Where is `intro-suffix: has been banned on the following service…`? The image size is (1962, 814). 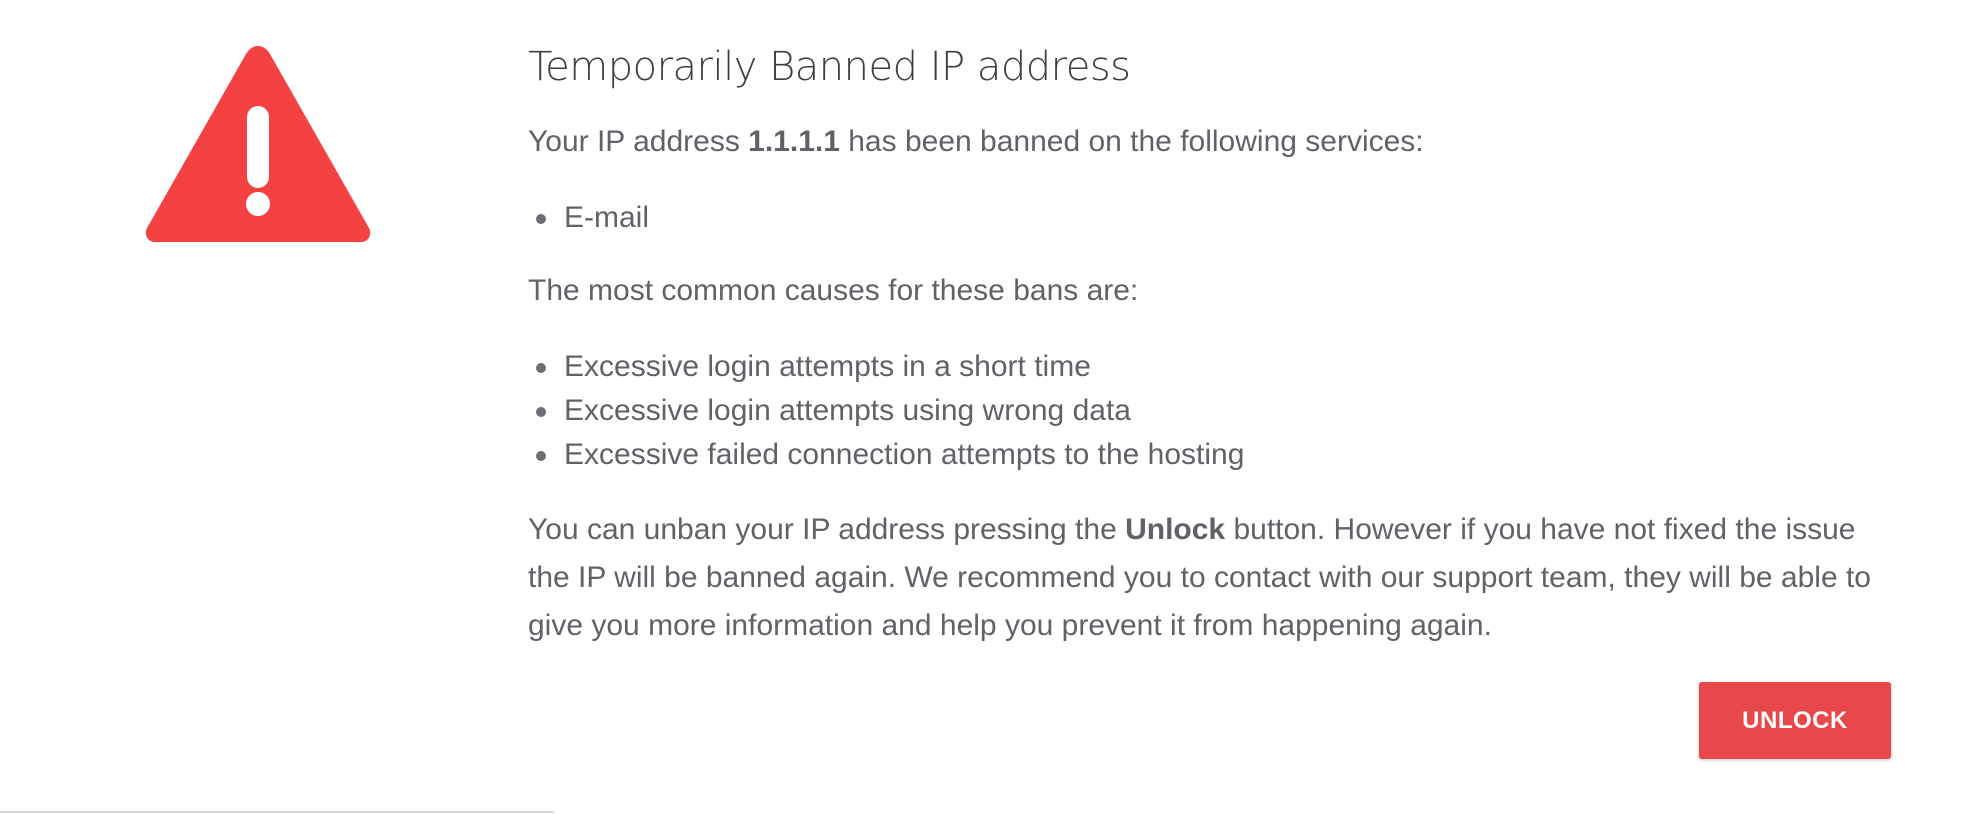 intro-suffix: has been banned on the following service… is located at coordinates (1131, 141).